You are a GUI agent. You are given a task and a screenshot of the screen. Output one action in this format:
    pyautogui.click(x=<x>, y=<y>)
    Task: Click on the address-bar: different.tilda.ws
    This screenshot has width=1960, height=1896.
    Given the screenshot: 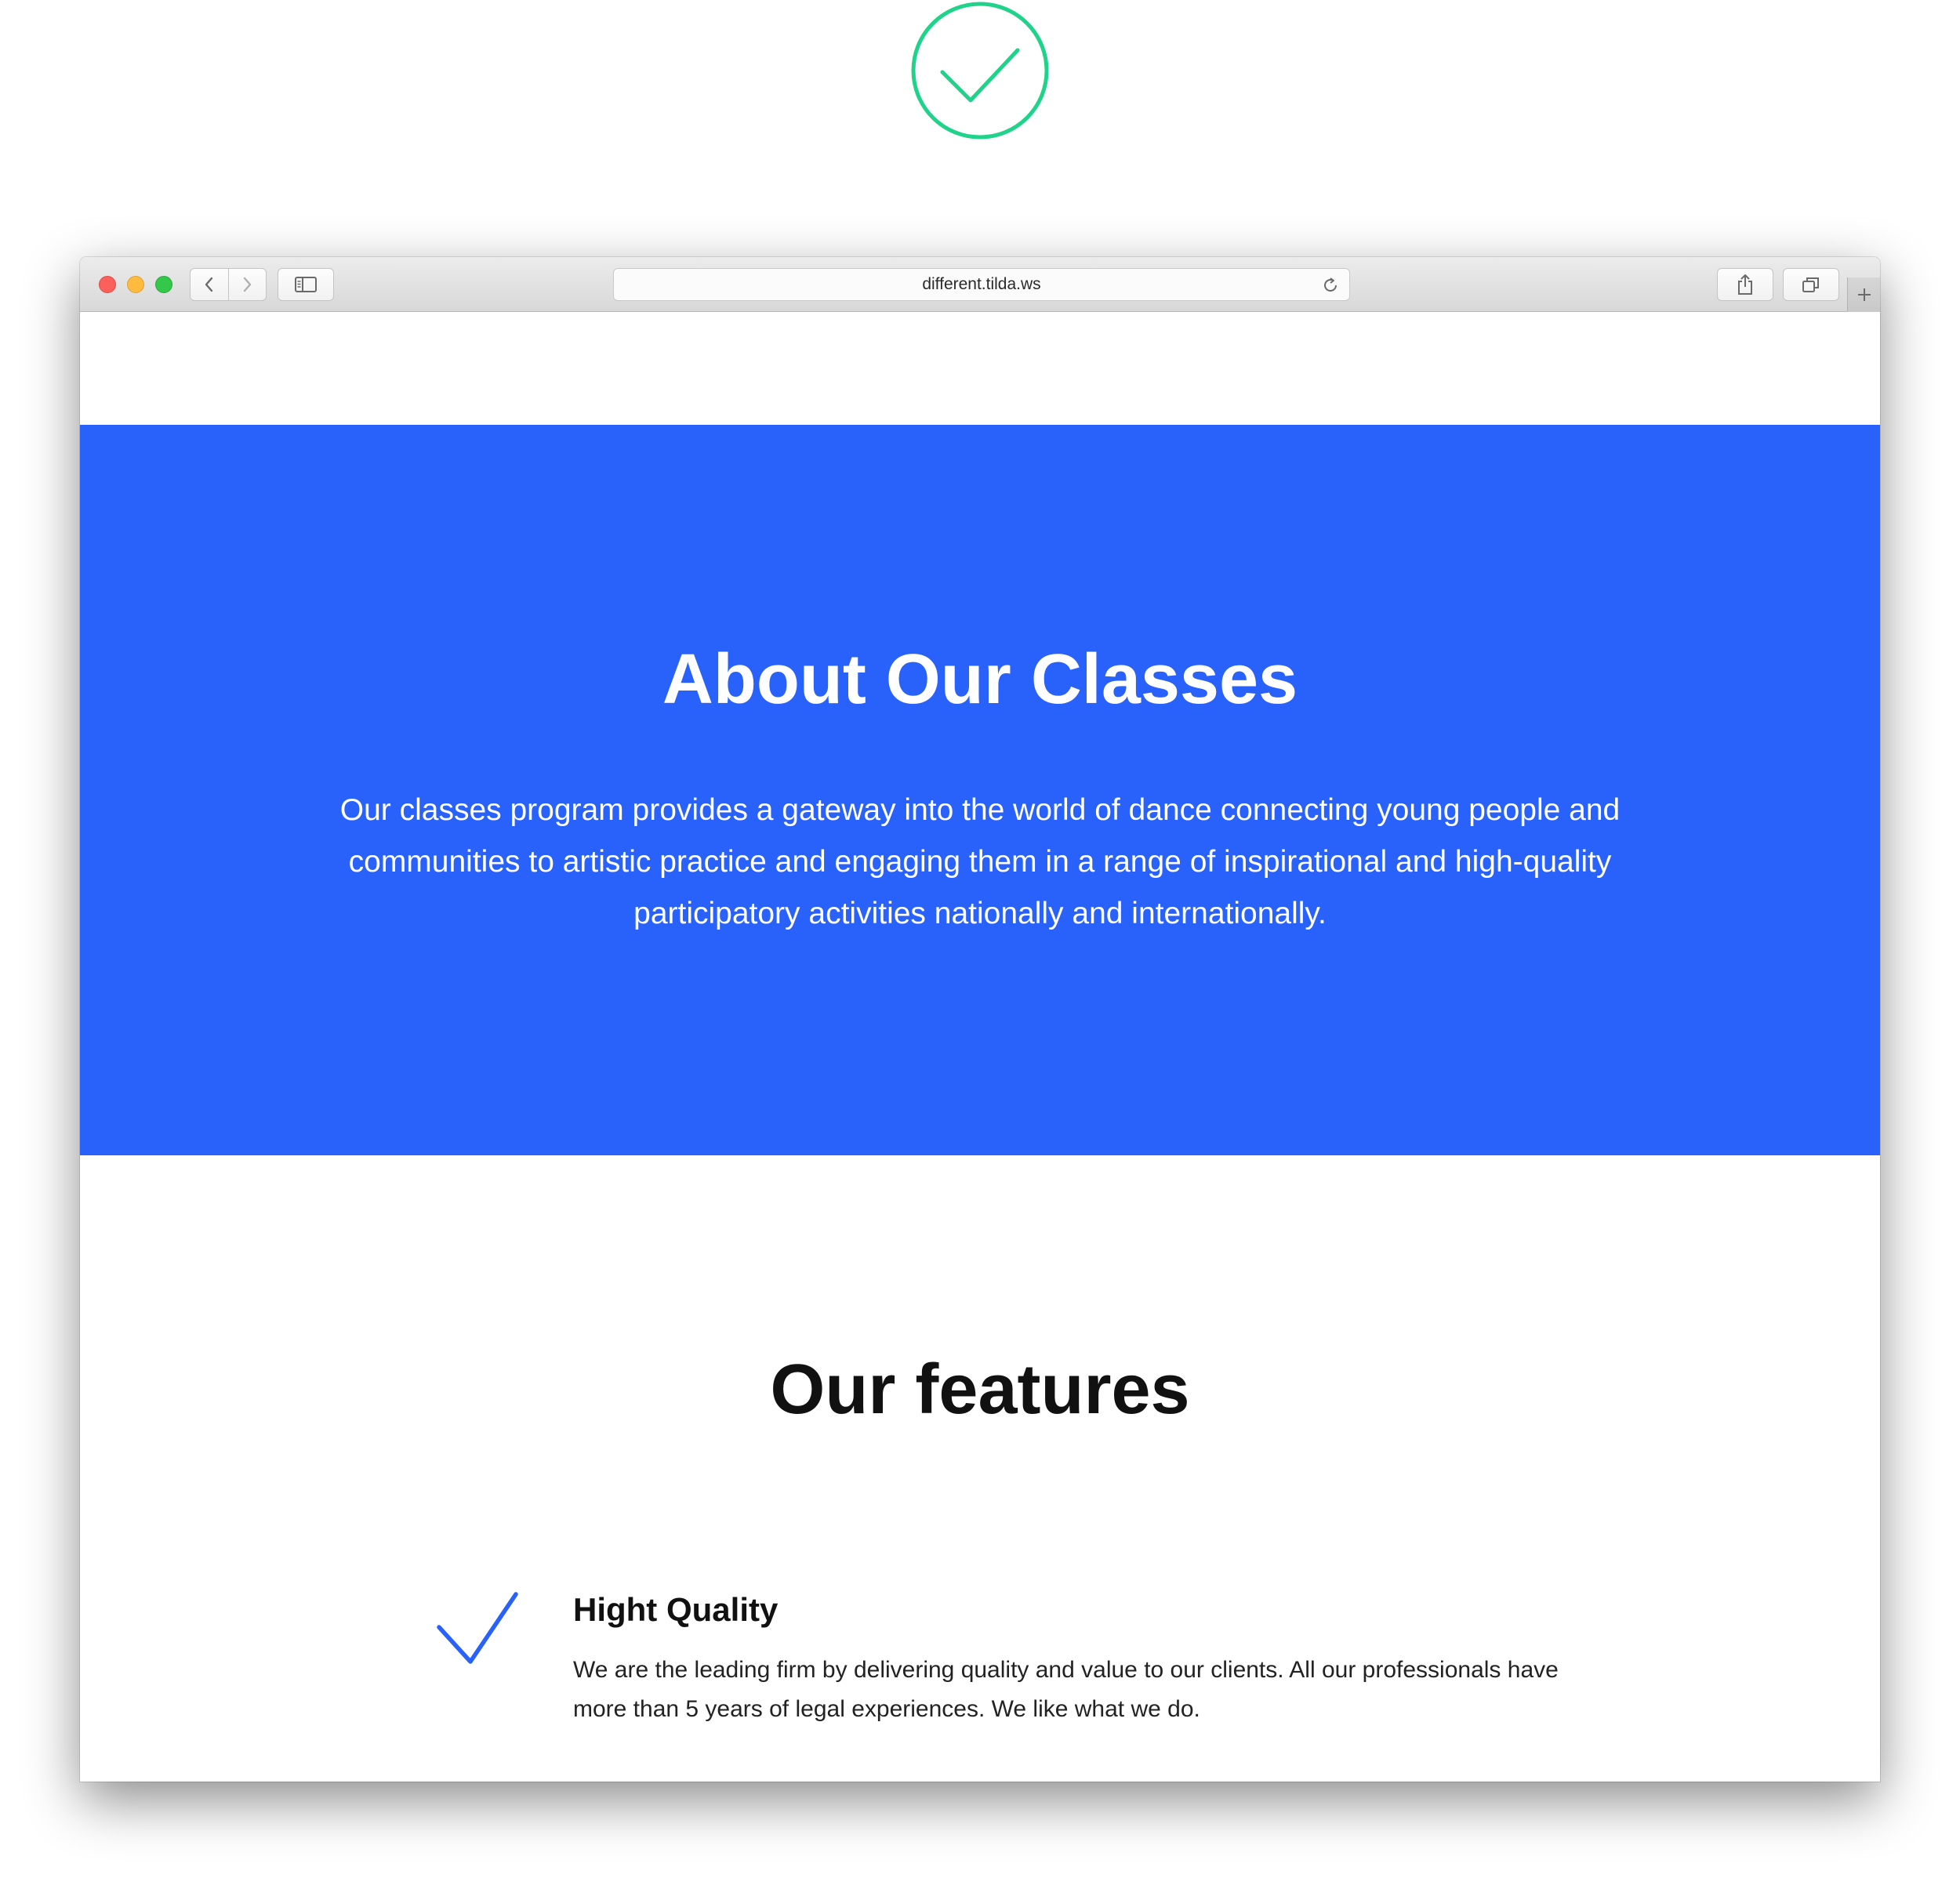 What is the action you would take?
    pyautogui.click(x=981, y=284)
    